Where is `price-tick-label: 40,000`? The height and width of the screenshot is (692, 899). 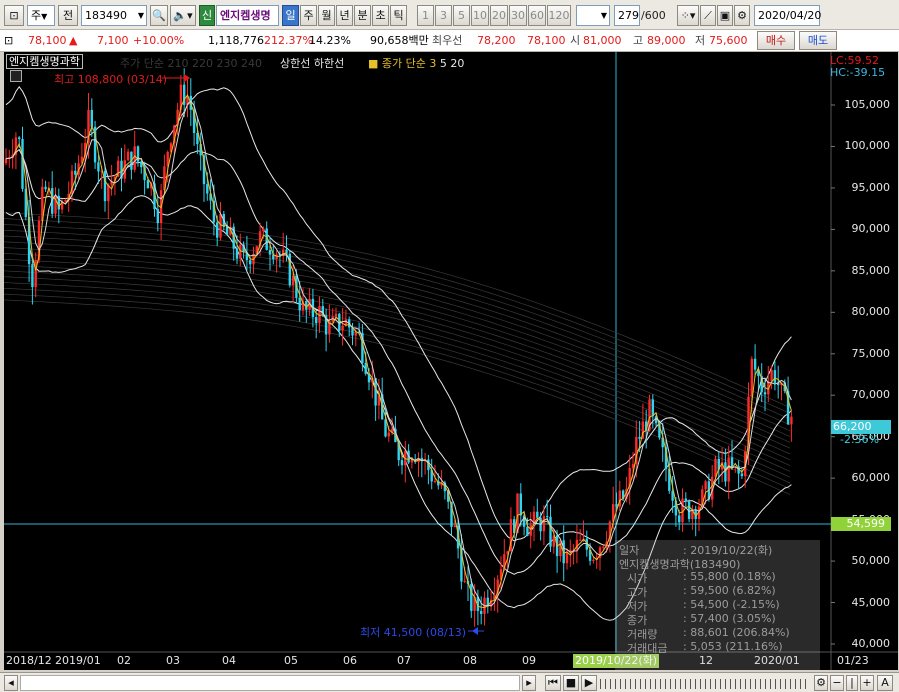 price-tick-label: 40,000 is located at coordinates (871, 643).